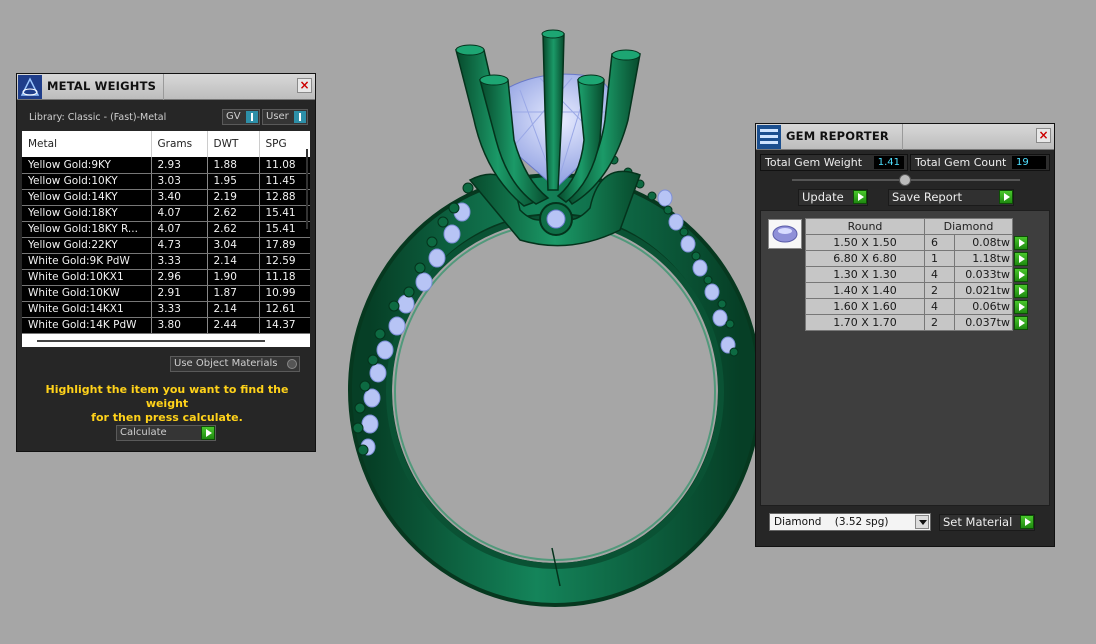  Describe the element at coordinates (87, 277) in the screenshot. I see `table-cell: White Gold:10KX1` at that location.